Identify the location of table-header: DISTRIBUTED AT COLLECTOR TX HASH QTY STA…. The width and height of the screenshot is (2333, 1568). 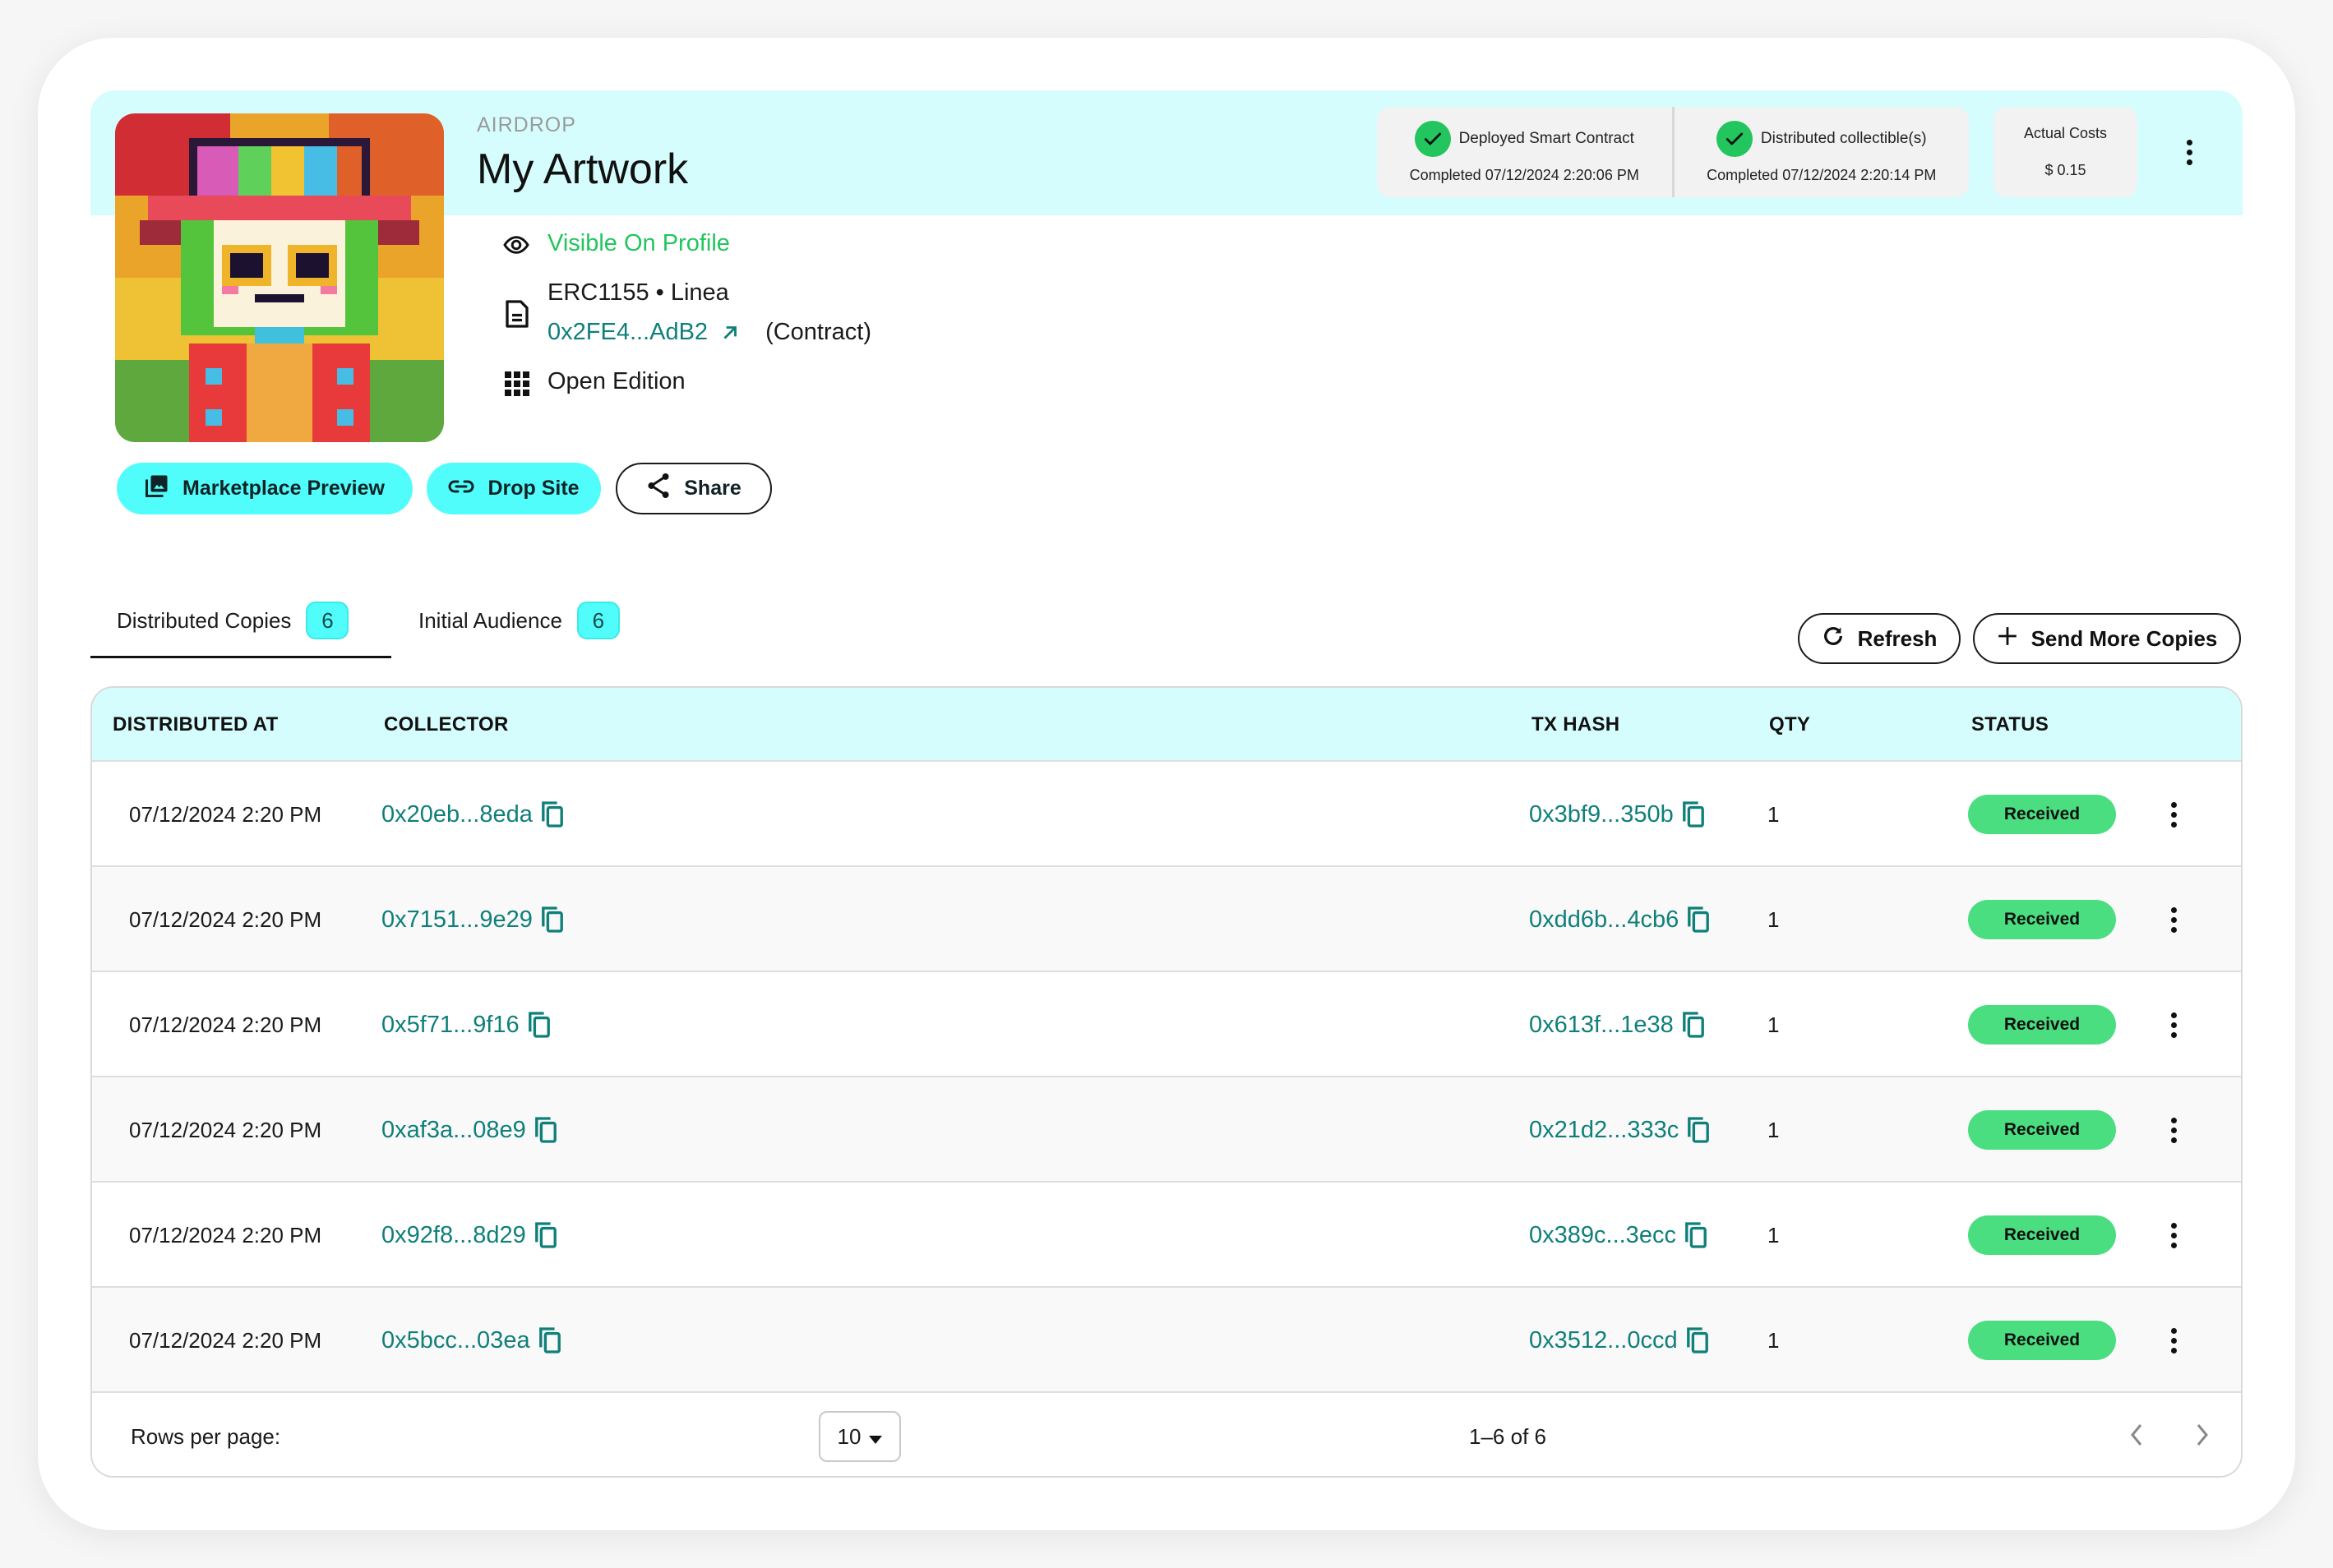
(1166, 725).